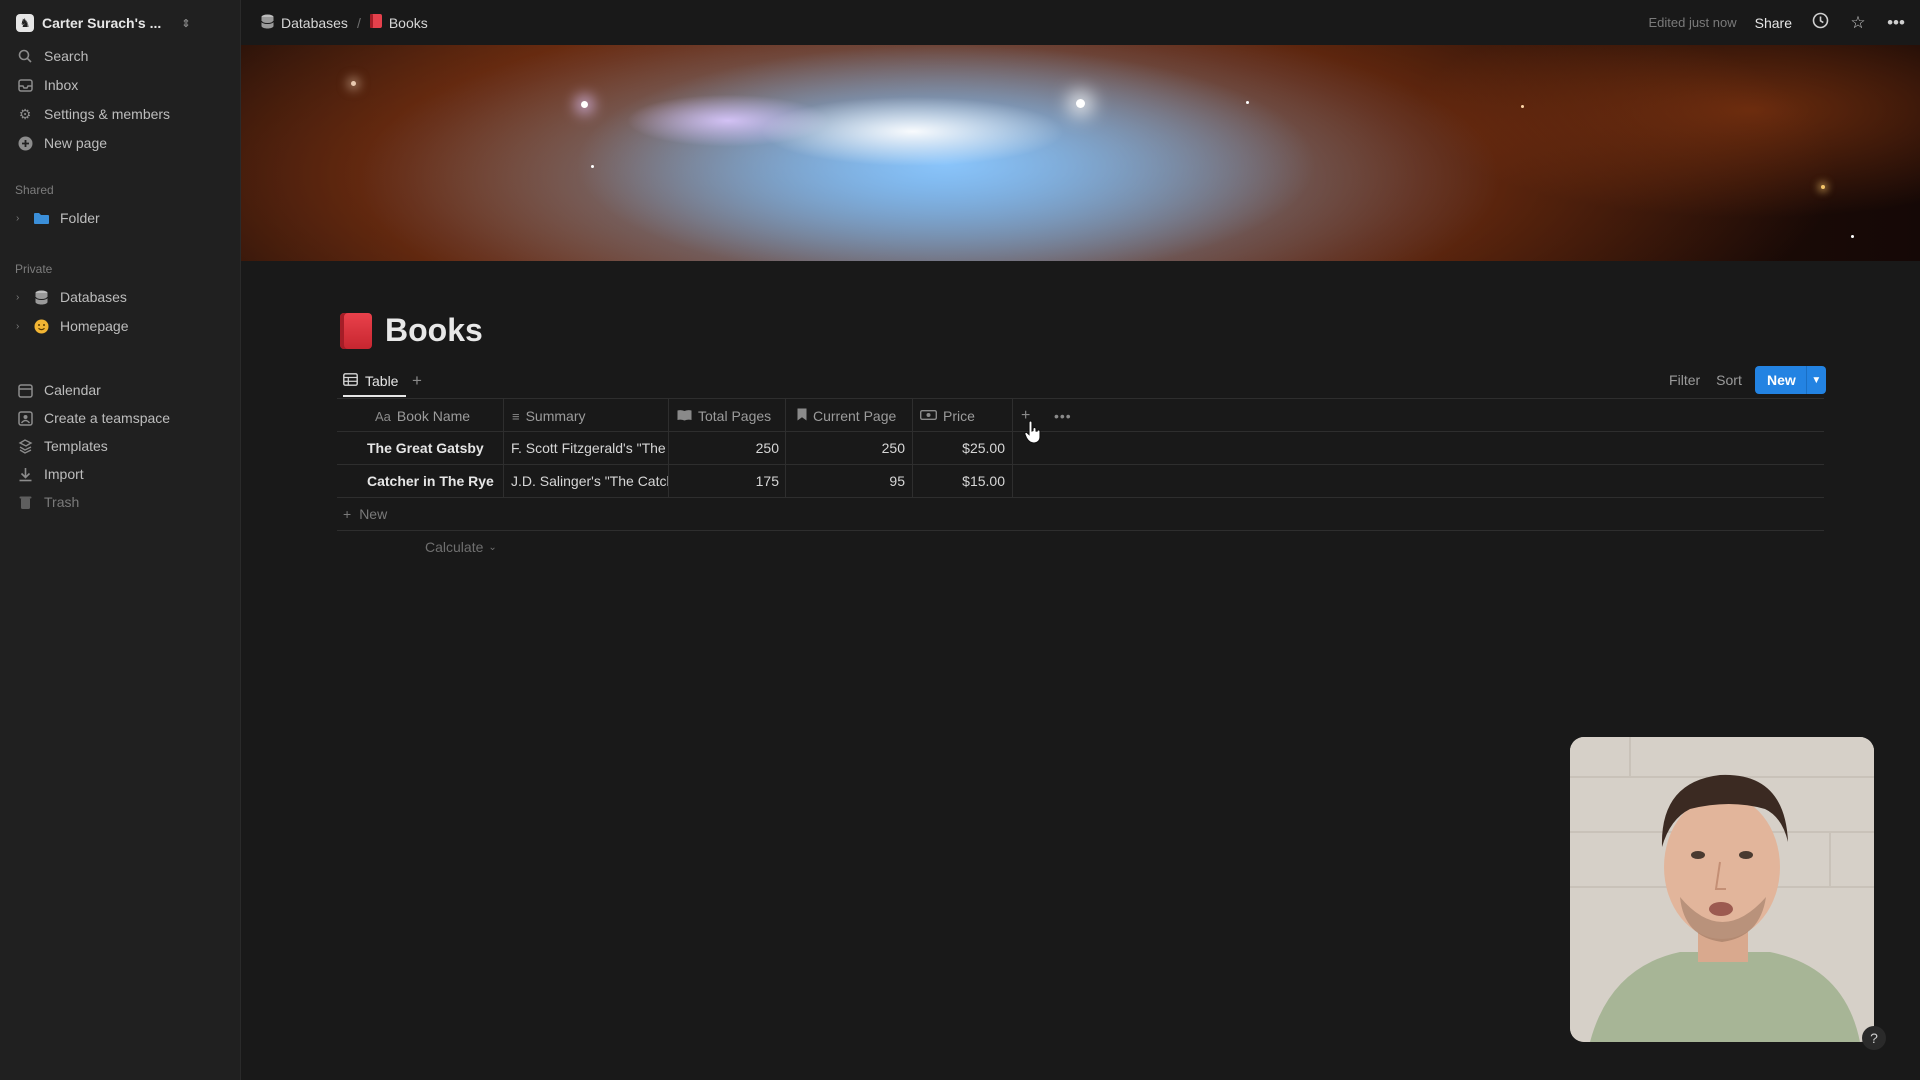  What do you see at coordinates (41, 326) in the screenshot?
I see `smiley-icon` at bounding box center [41, 326].